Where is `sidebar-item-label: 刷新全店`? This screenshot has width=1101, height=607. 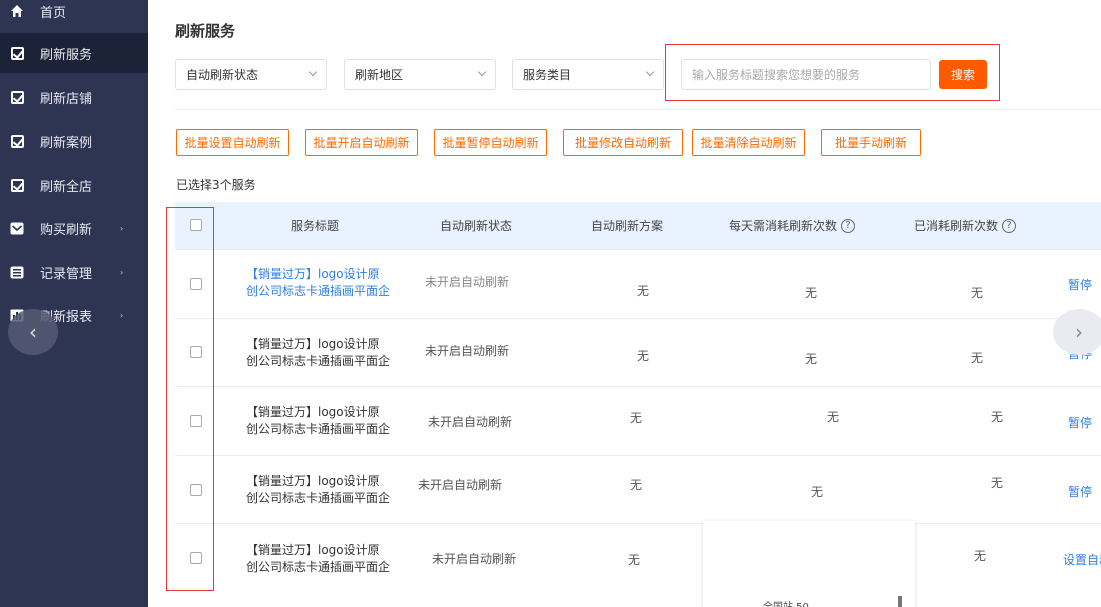
sidebar-item-label: 刷新全店 is located at coordinates (66, 187).